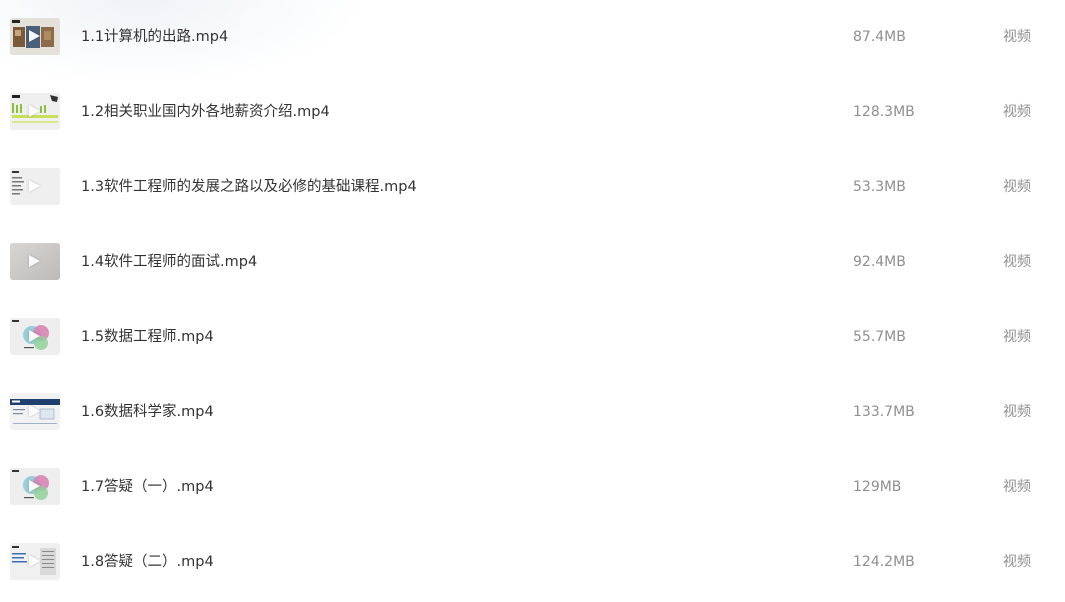 This screenshot has height=602, width=1065. What do you see at coordinates (879, 187) in the screenshot?
I see `file-size: 53.3MB` at bounding box center [879, 187].